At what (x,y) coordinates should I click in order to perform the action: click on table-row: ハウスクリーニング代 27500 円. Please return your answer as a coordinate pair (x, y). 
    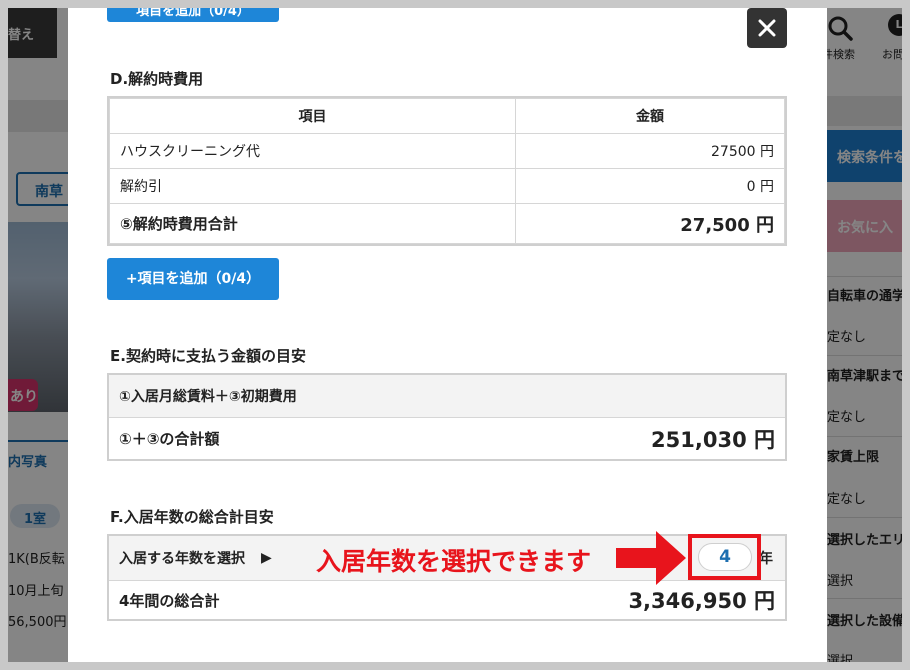
    Looking at the image, I should click on (447, 151).